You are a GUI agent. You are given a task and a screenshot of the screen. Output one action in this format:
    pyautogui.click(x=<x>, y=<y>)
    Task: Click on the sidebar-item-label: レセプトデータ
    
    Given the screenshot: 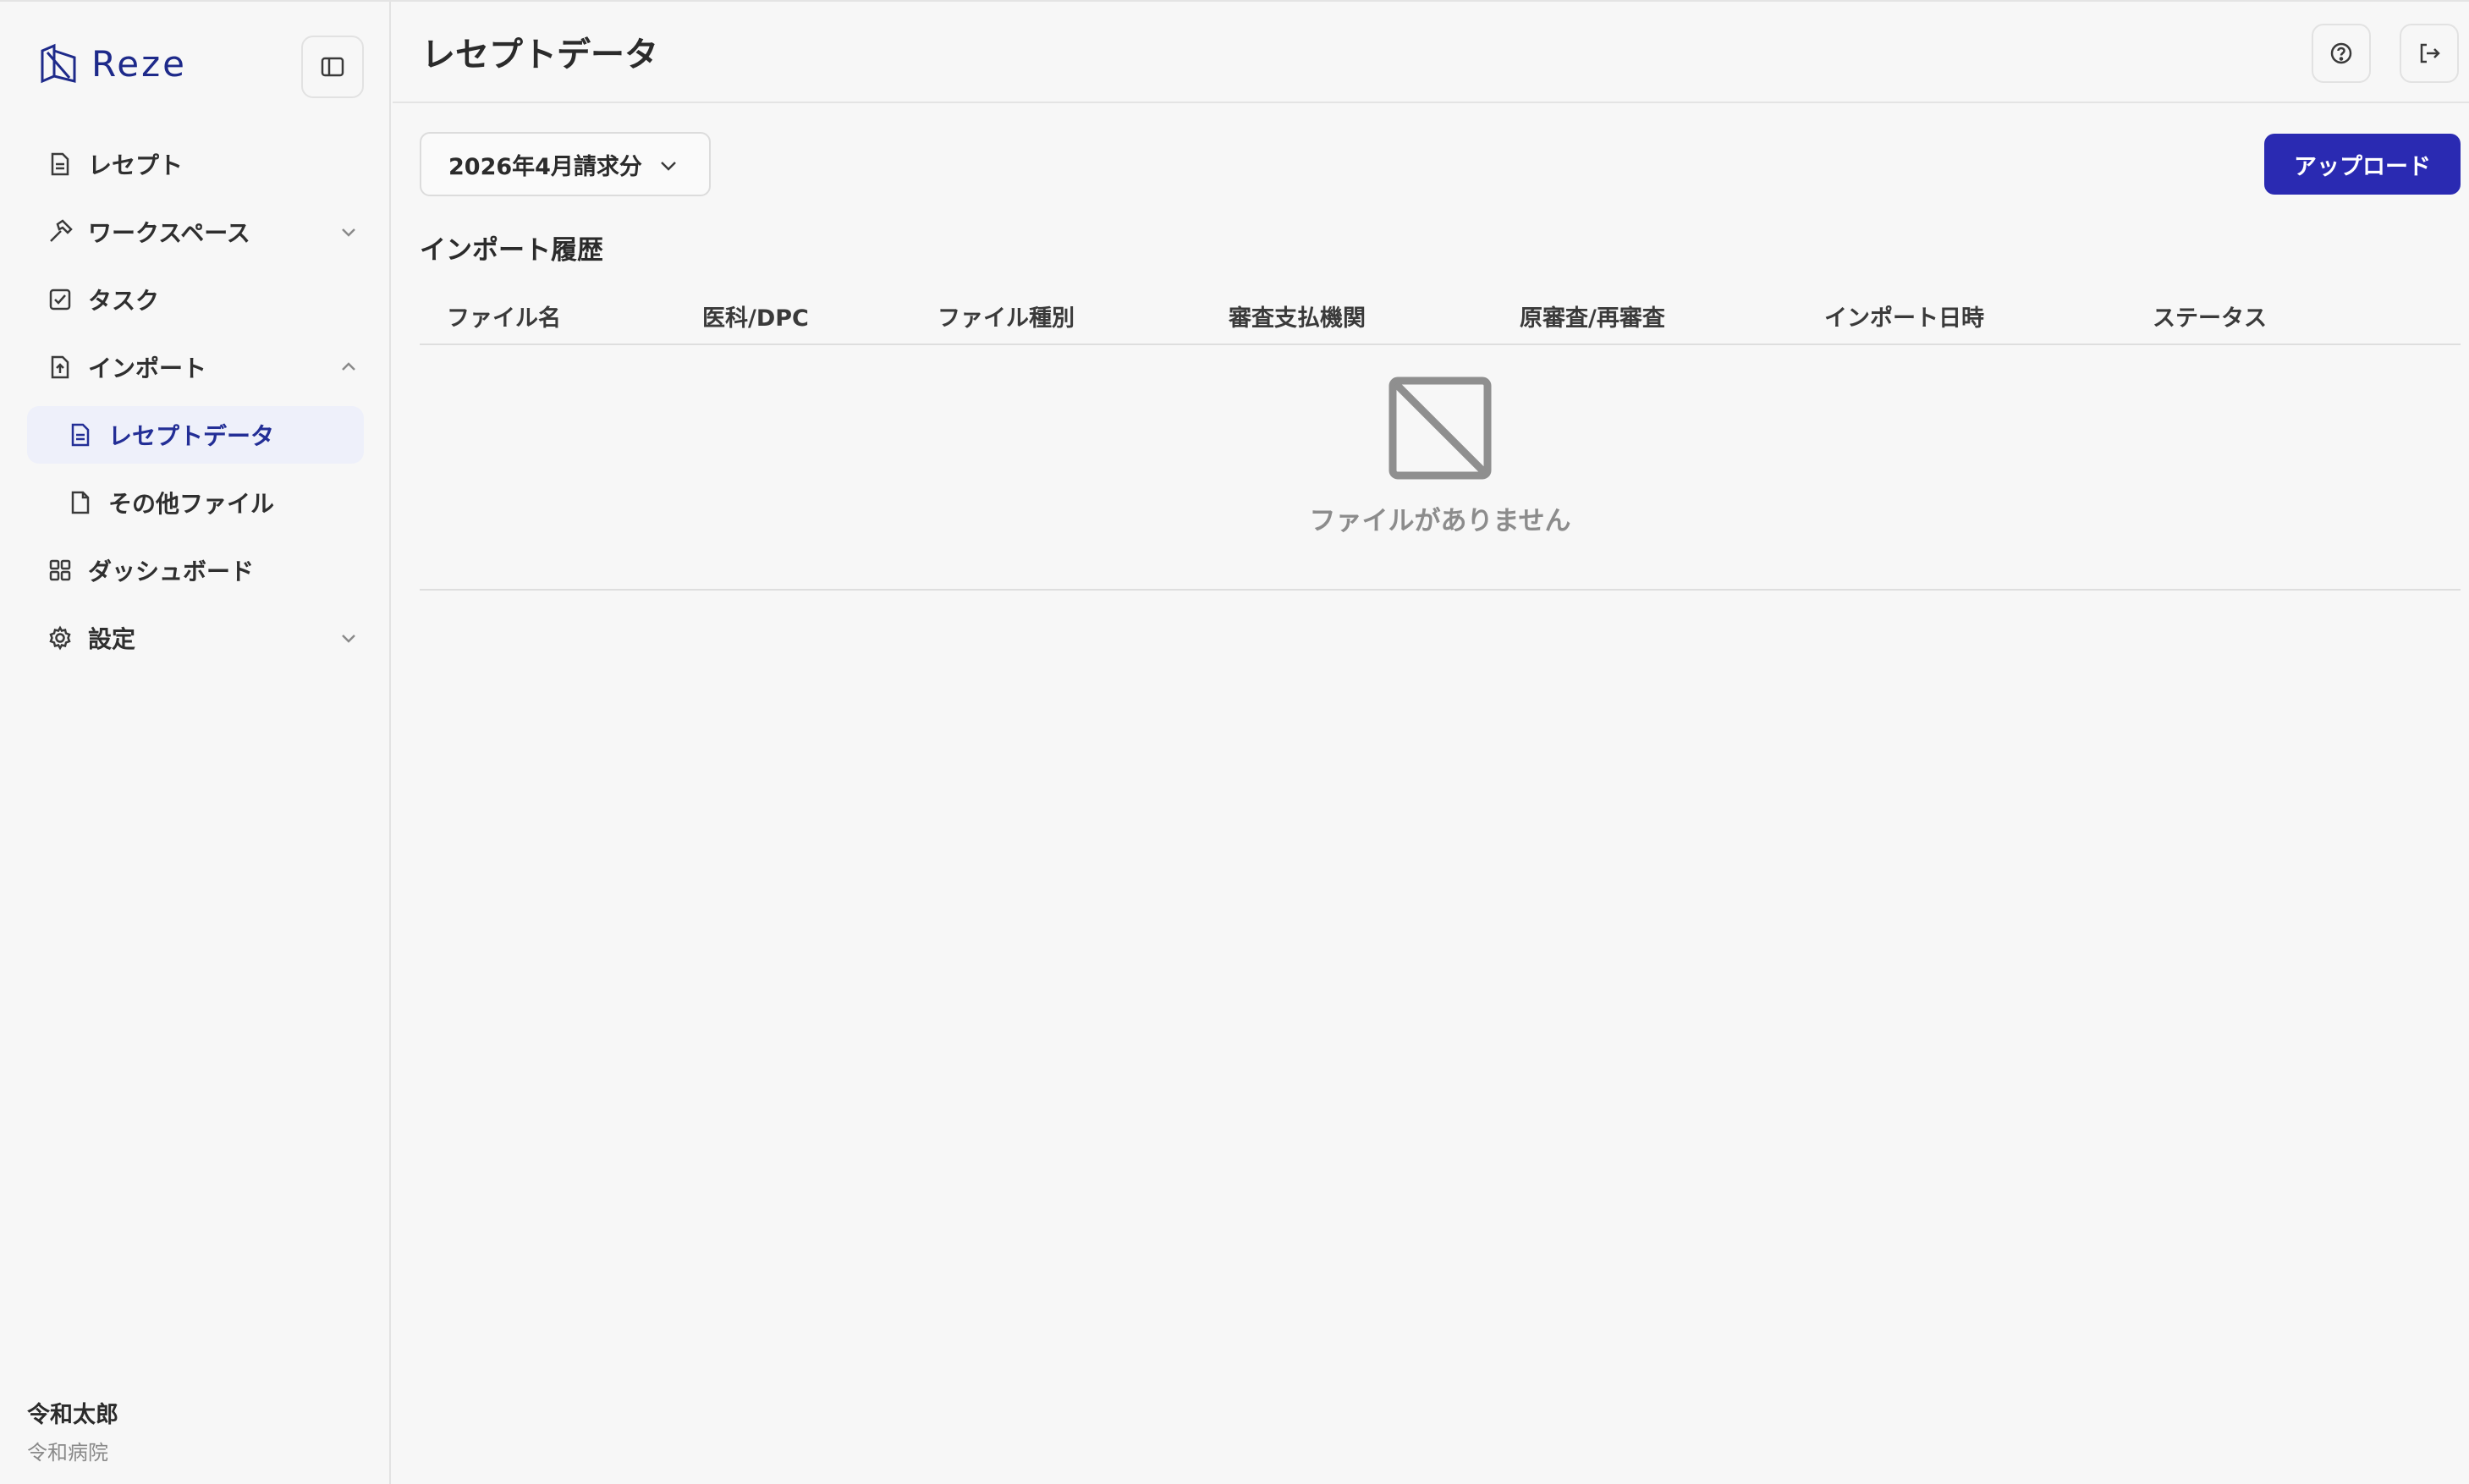 What is the action you would take?
    pyautogui.click(x=191, y=436)
    